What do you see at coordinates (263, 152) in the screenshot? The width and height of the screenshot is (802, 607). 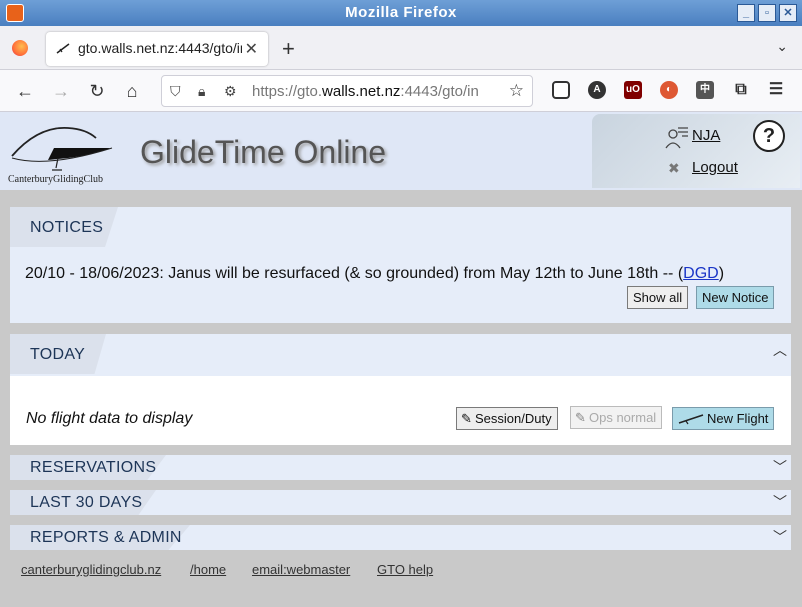 I see `site-title: GlideTime Online` at bounding box center [263, 152].